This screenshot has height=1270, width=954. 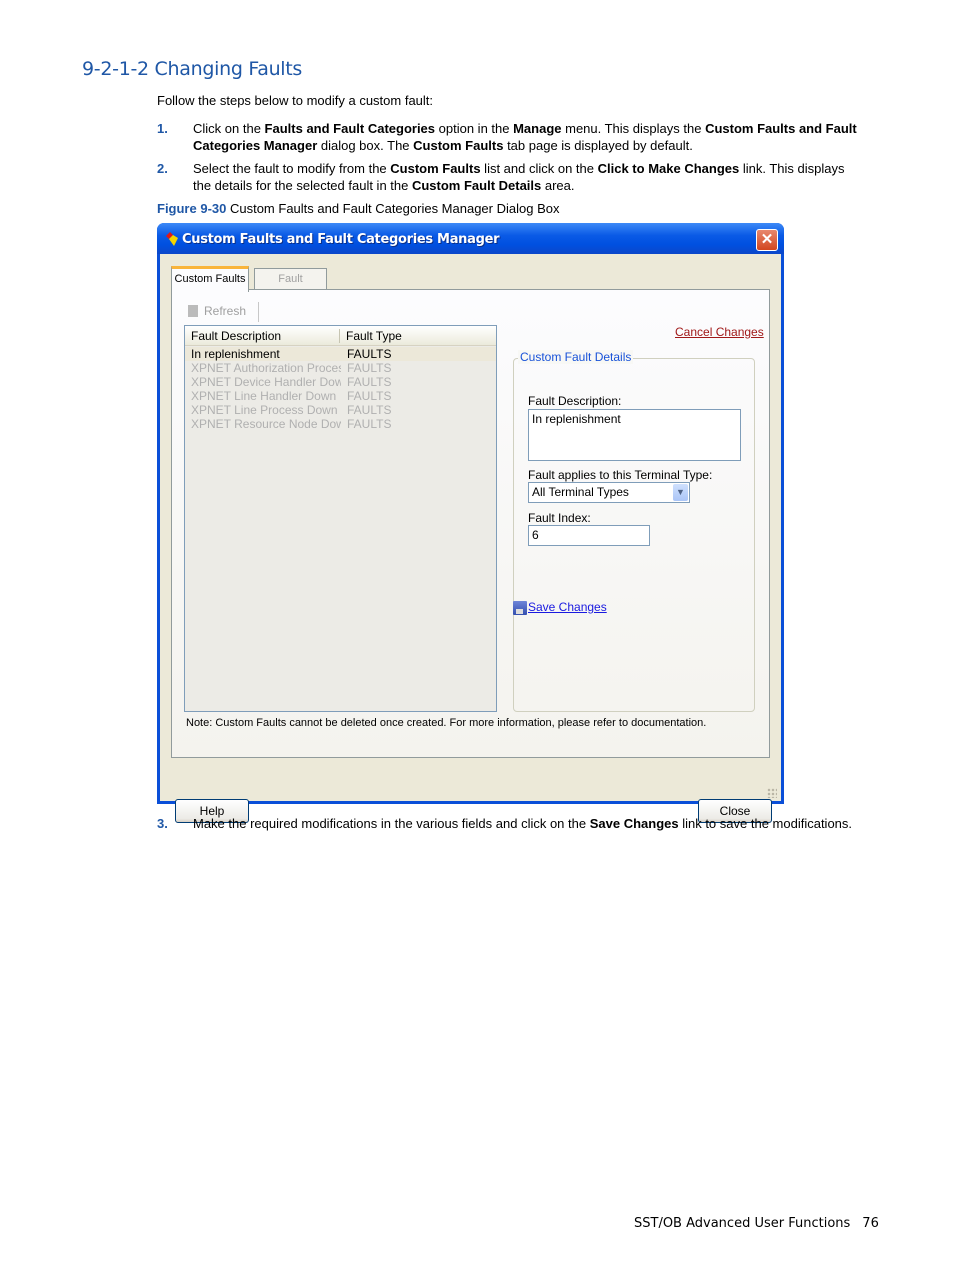 What do you see at coordinates (589, 535) in the screenshot?
I see `fault-index-field: 6` at bounding box center [589, 535].